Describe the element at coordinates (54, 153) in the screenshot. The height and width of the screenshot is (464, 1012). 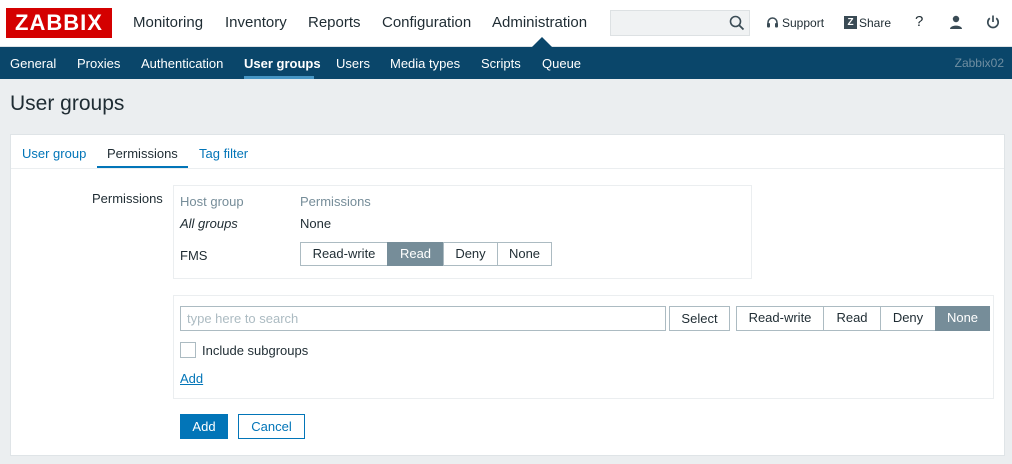
I see `tab-user-group: User group` at that location.